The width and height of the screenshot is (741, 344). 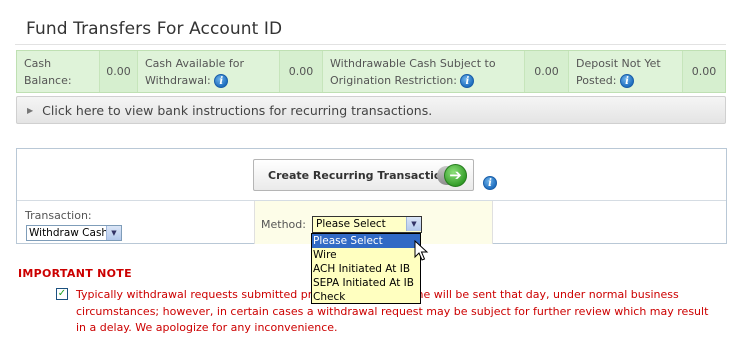 What do you see at coordinates (30, 110) in the screenshot?
I see `expand-triangle-icon: ▶` at bounding box center [30, 110].